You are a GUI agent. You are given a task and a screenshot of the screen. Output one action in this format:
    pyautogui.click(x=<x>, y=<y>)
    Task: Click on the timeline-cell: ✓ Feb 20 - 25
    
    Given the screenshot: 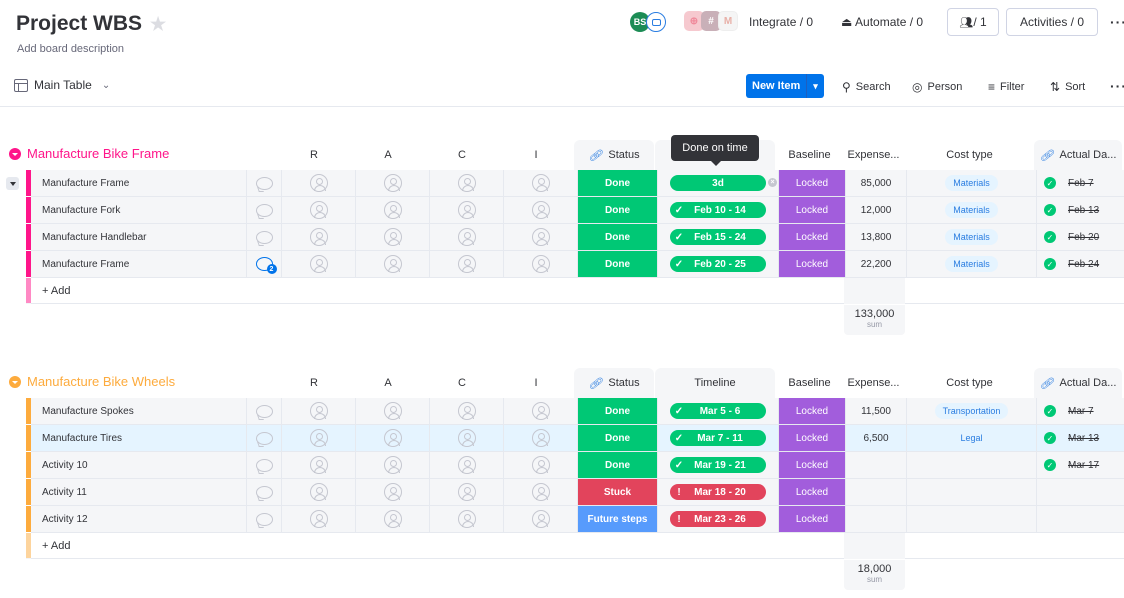 What is the action you would take?
    pyautogui.click(x=718, y=264)
    